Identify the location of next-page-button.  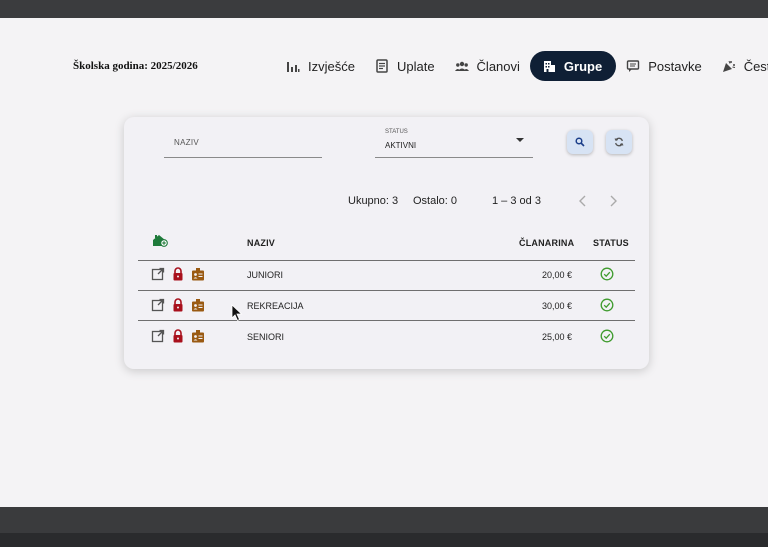
(613, 201).